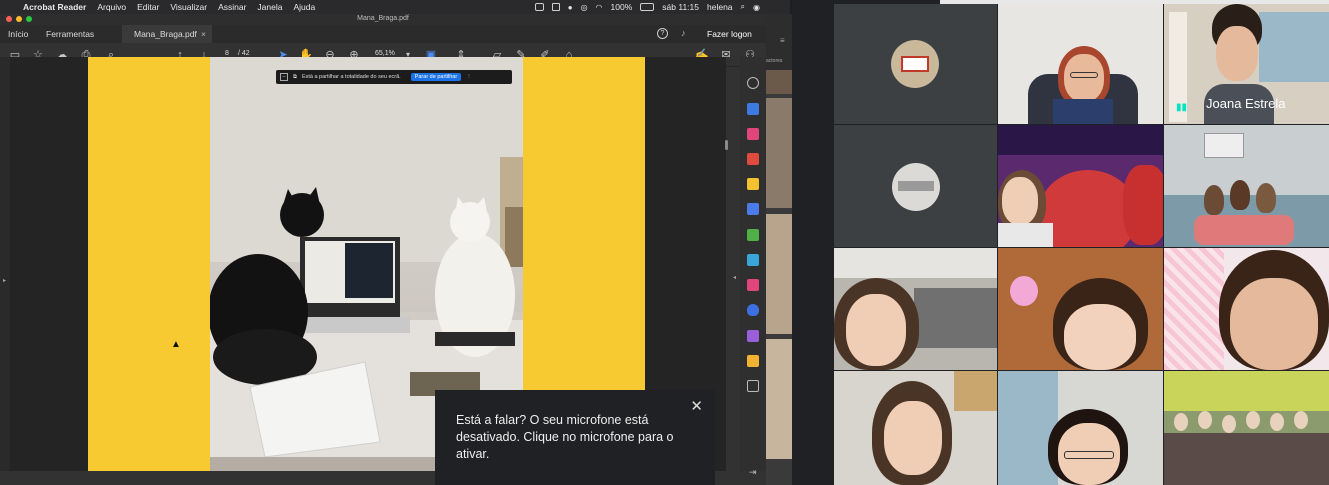 The image size is (1329, 485). I want to click on share-screen-icon: ⧉, so click(295, 76).